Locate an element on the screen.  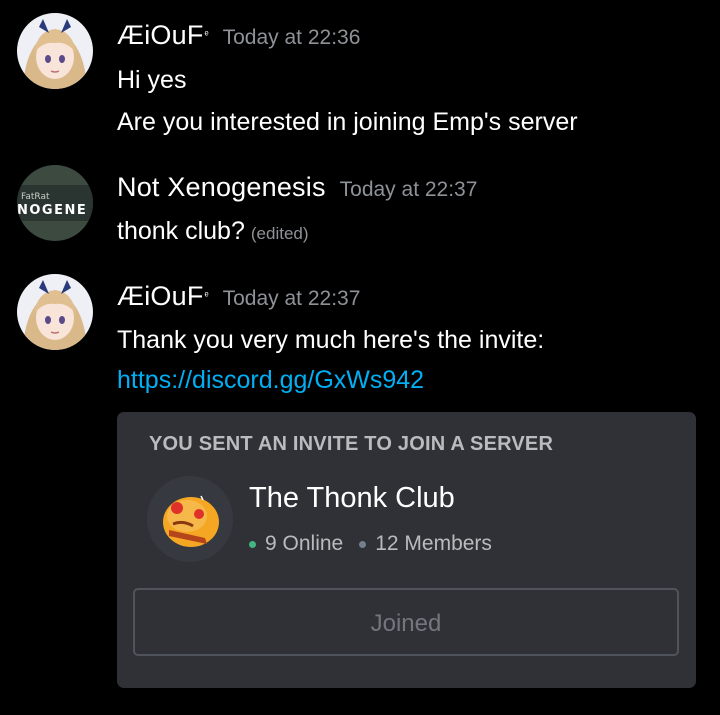
server-icon is located at coordinates (190, 519).